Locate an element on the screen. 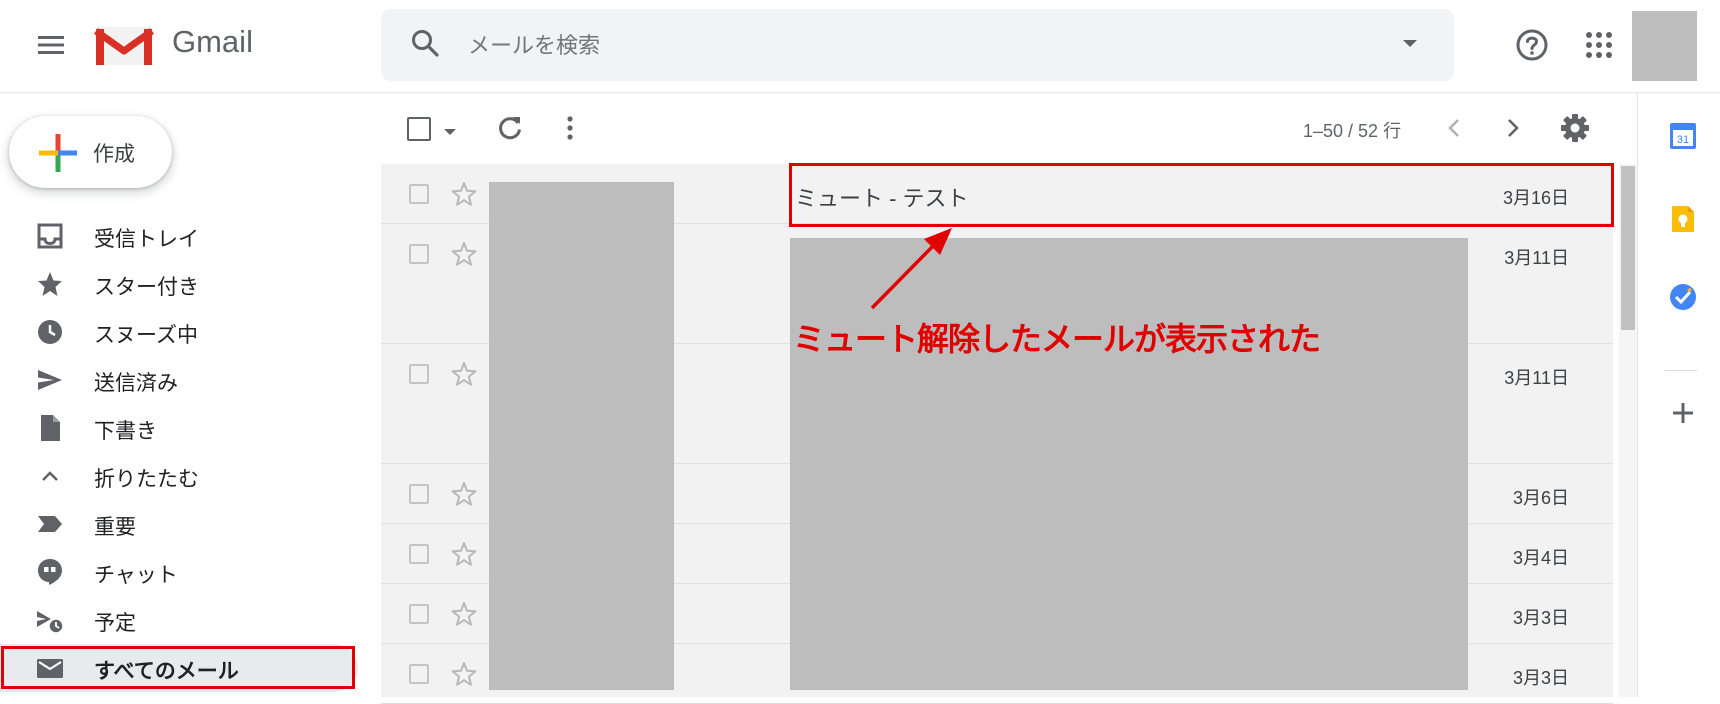 This screenshot has height=704, width=1720. more-options-icon is located at coordinates (570, 128).